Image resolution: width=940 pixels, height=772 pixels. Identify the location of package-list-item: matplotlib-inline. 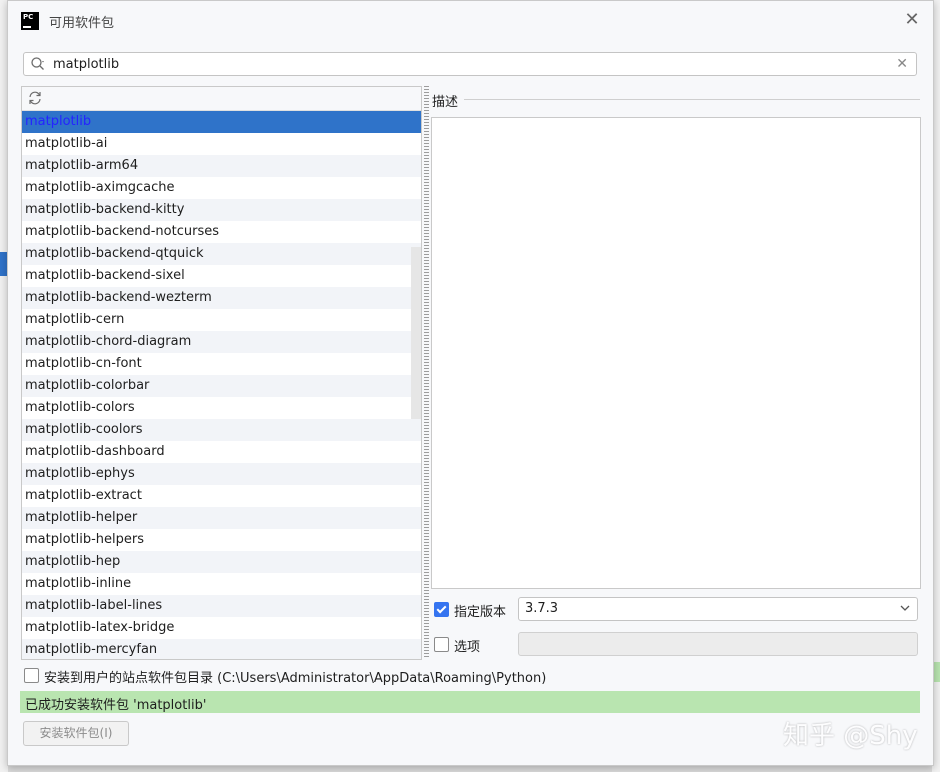
(221, 584).